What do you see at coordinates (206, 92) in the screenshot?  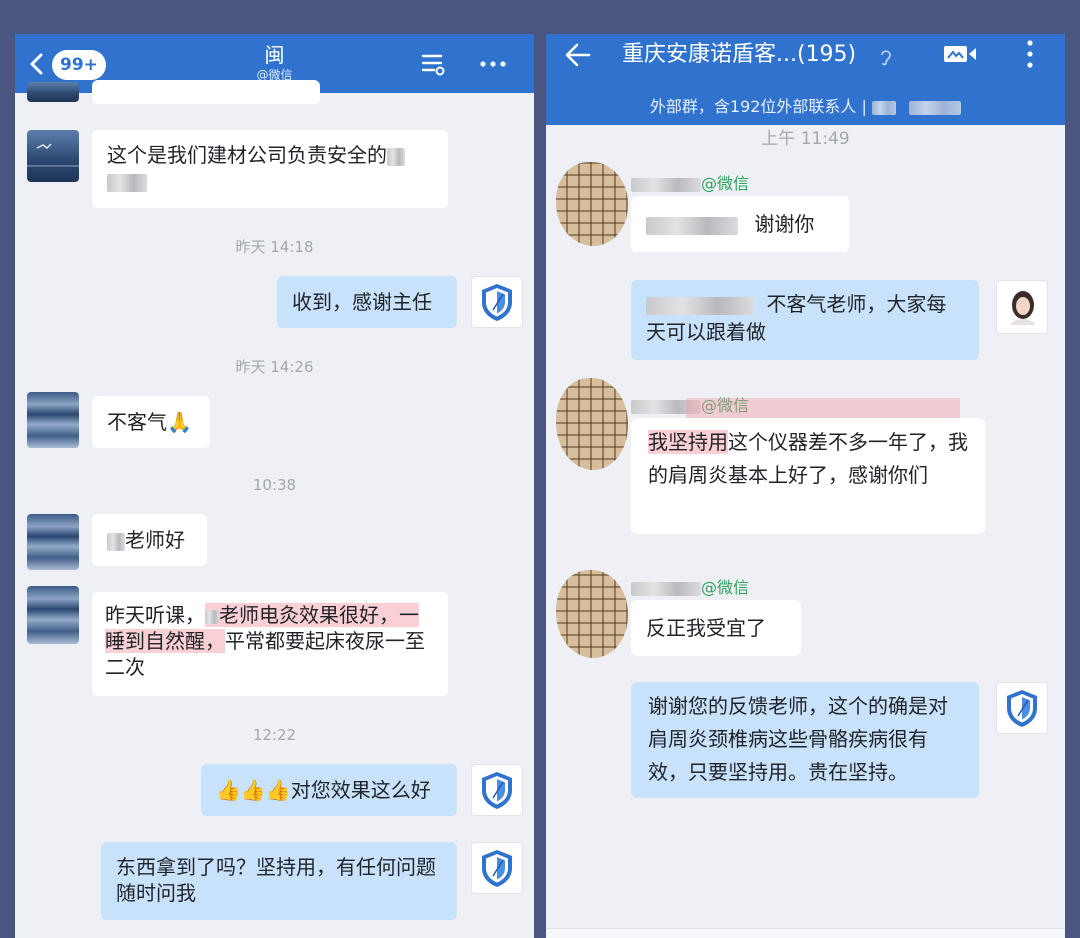 I see `message-bubble-partial` at bounding box center [206, 92].